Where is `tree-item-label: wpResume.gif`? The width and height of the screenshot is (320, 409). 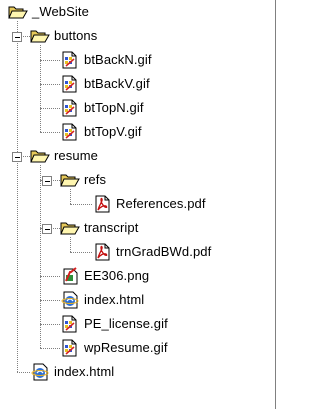
tree-item-label: wpResume.gif is located at coordinates (126, 347).